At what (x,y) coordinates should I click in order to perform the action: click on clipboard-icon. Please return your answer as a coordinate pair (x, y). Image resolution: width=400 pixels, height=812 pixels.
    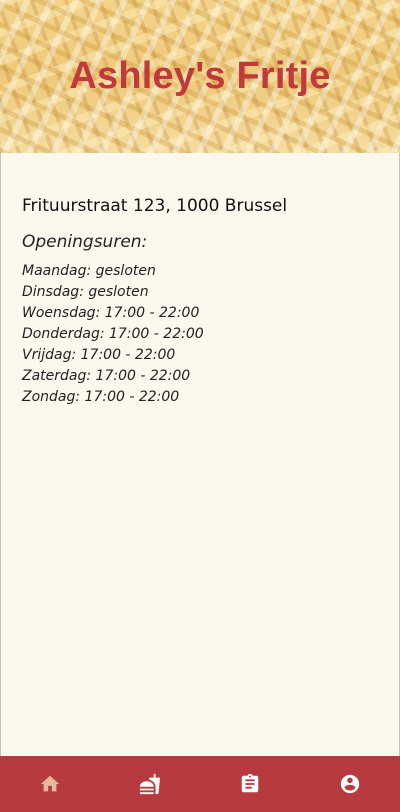
    Looking at the image, I should click on (250, 783).